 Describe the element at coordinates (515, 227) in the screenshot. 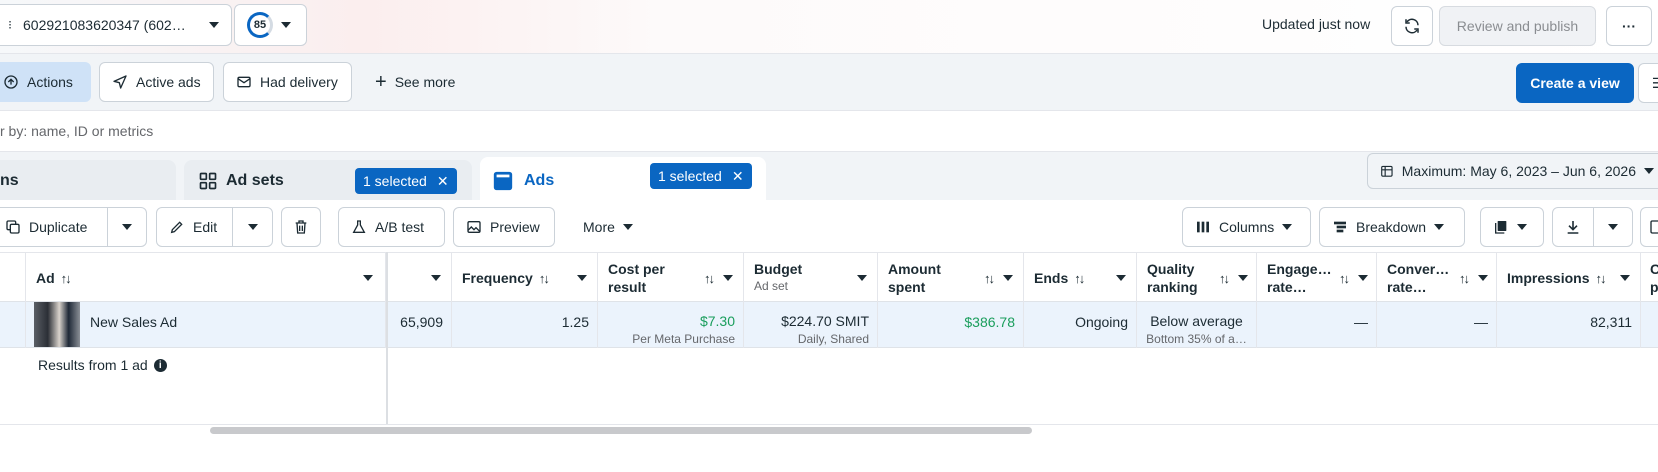

I see `preview-label: Preview` at that location.